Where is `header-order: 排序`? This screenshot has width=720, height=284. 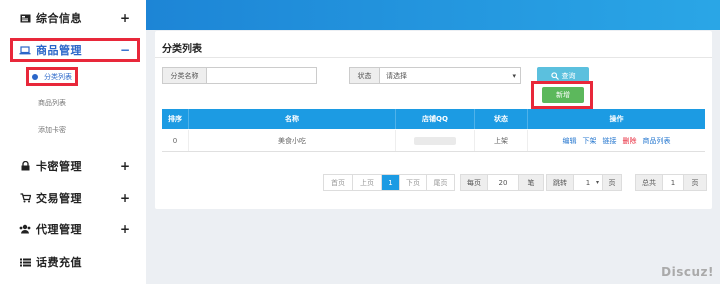 header-order: 排序 is located at coordinates (175, 119).